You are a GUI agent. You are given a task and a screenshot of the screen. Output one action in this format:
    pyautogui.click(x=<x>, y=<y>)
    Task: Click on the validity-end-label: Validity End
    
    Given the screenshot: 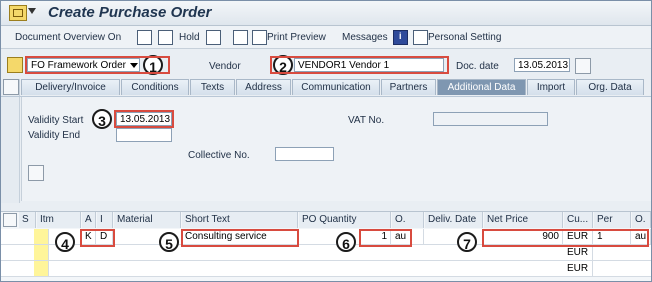 What is the action you would take?
    pyautogui.click(x=54, y=135)
    